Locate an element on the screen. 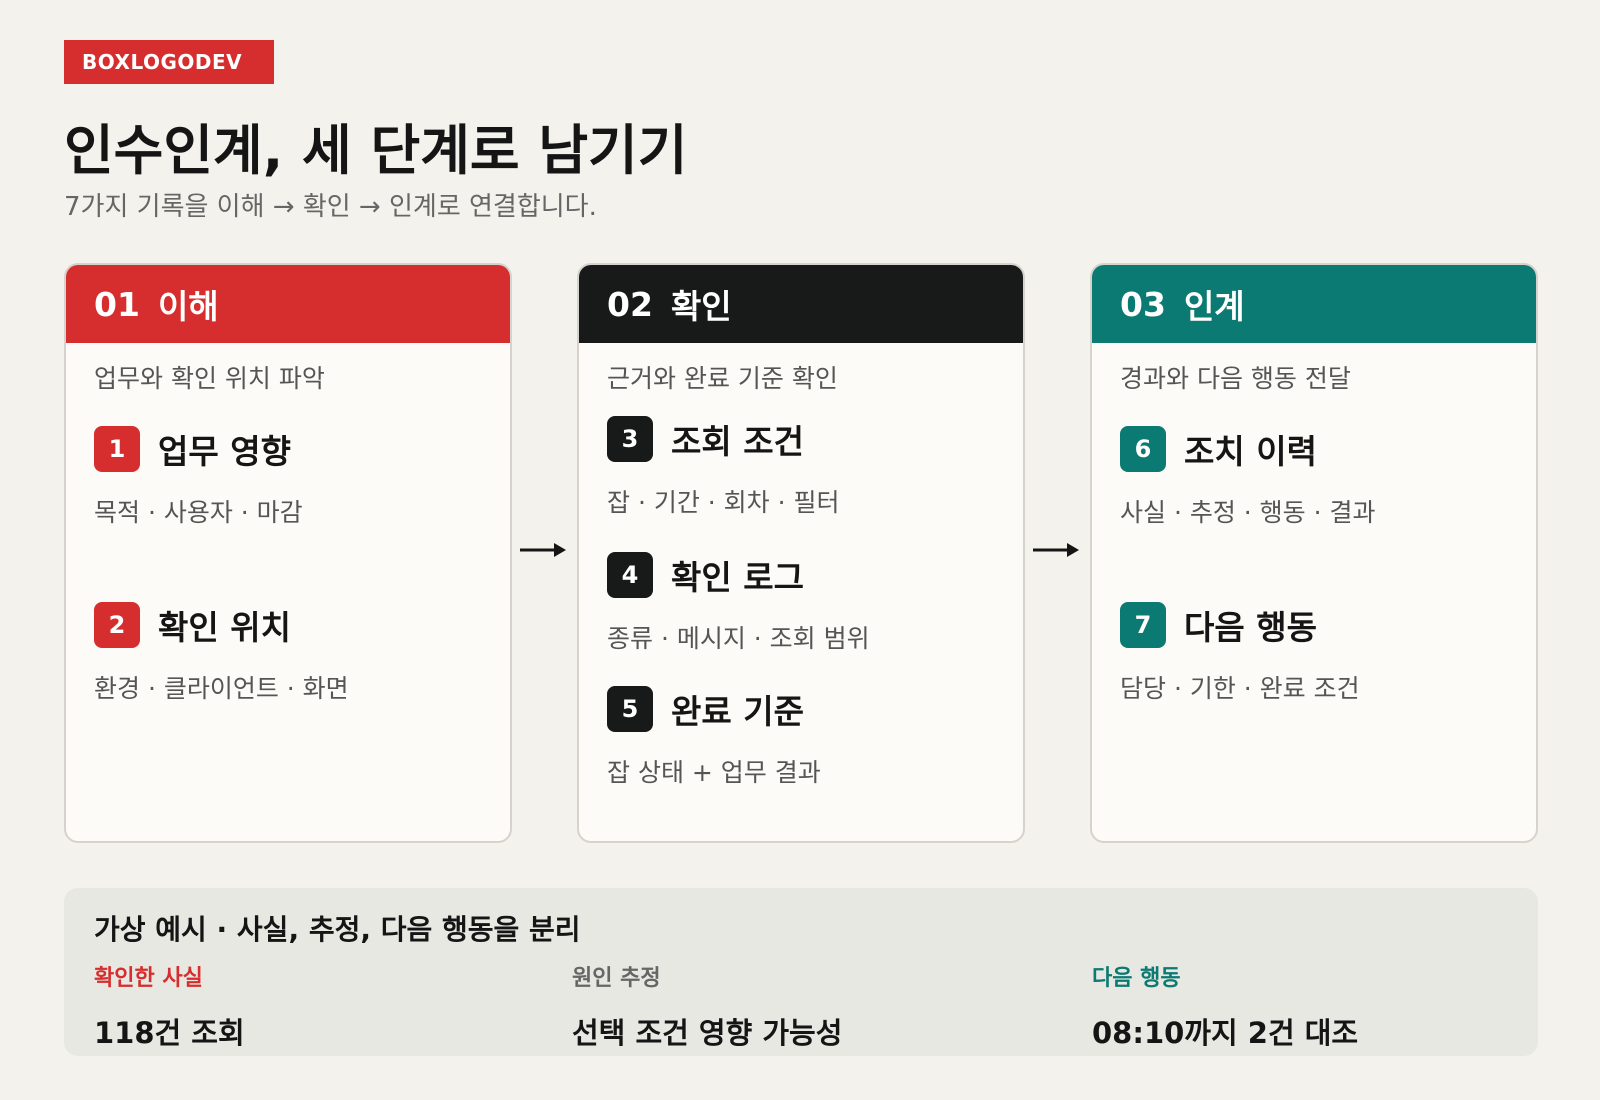 Image resolution: width=1600 pixels, height=1100 pixels. summary-value: 118건 조회 is located at coordinates (169, 1033).